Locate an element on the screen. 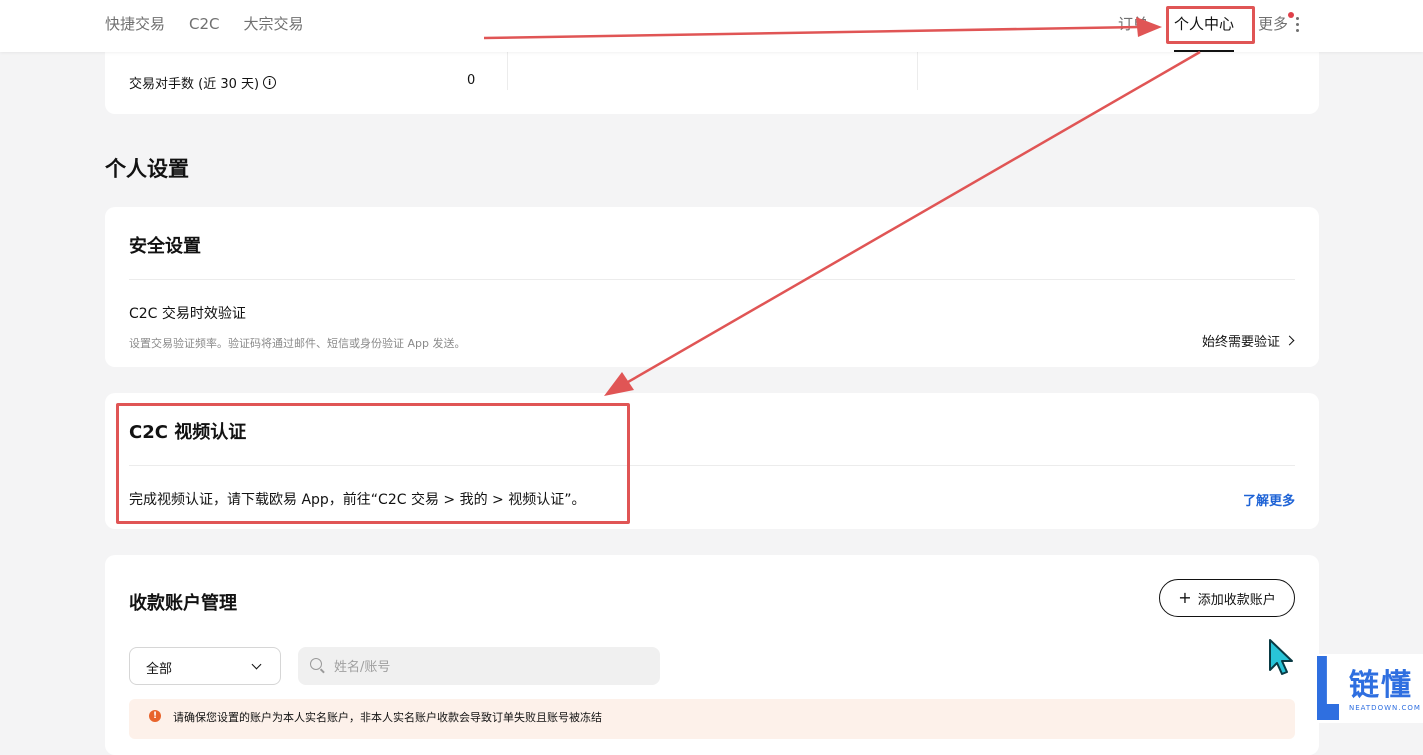 The image size is (1423, 755). chevron-right-icon is located at coordinates (1289, 340).